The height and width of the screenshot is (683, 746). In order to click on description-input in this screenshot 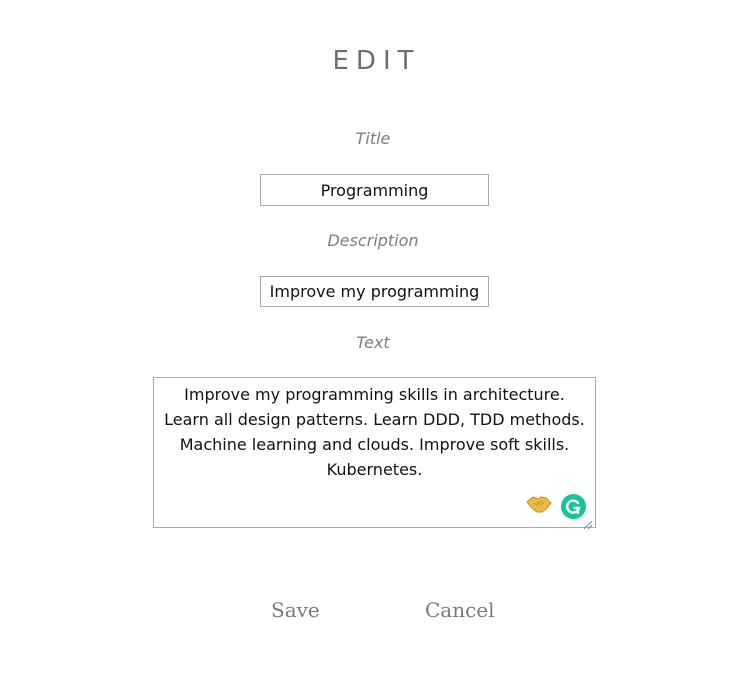, I will do `click(374, 291)`.